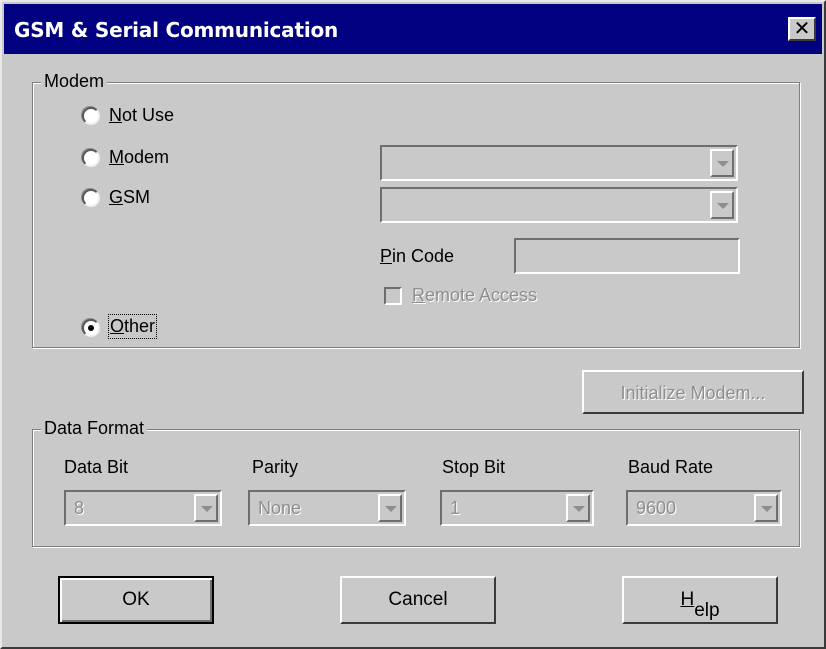 This screenshot has height=649, width=826. What do you see at coordinates (418, 600) in the screenshot?
I see `cancel-button: Cancel` at bounding box center [418, 600].